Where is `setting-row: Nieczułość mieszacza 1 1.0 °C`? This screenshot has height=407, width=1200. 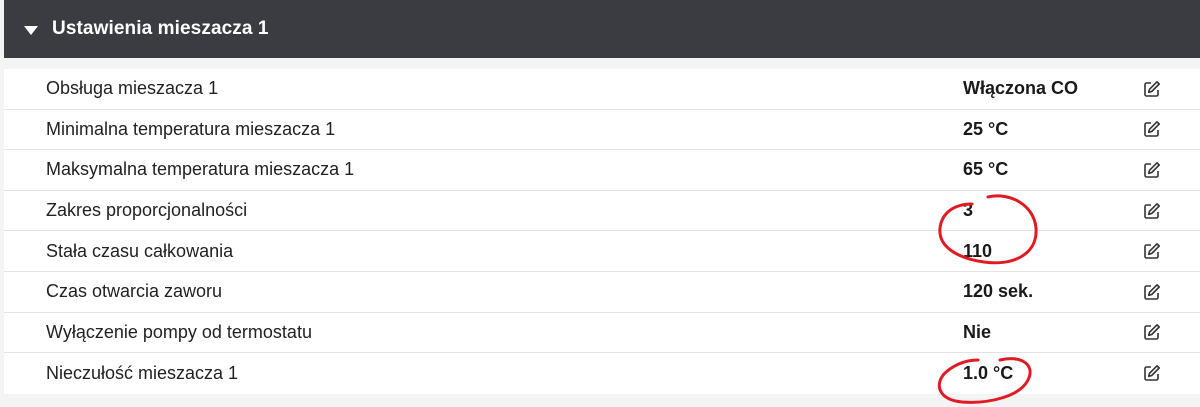 setting-row: Nieczułość mieszacza 1 1.0 °C is located at coordinates (602, 373).